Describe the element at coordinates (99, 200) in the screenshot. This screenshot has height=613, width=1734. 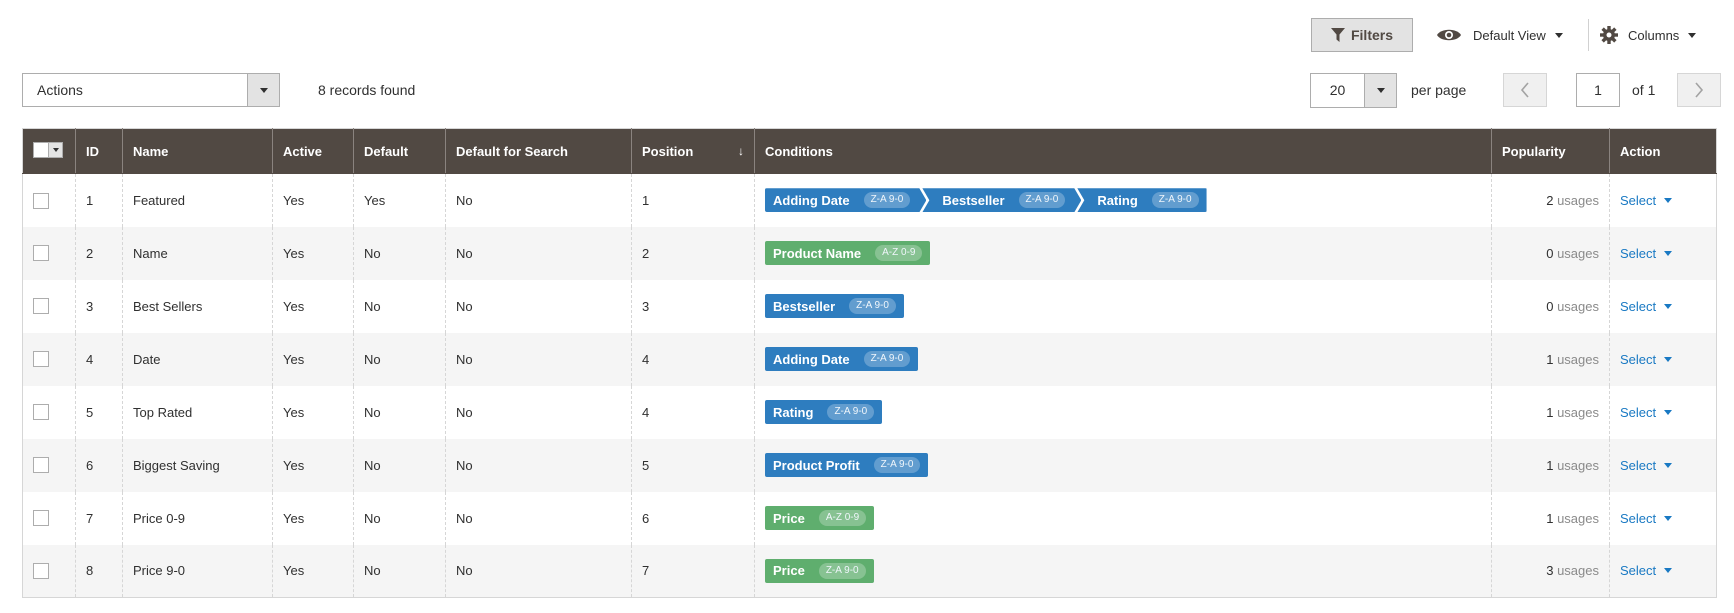
I see `cell-id: 1` at that location.